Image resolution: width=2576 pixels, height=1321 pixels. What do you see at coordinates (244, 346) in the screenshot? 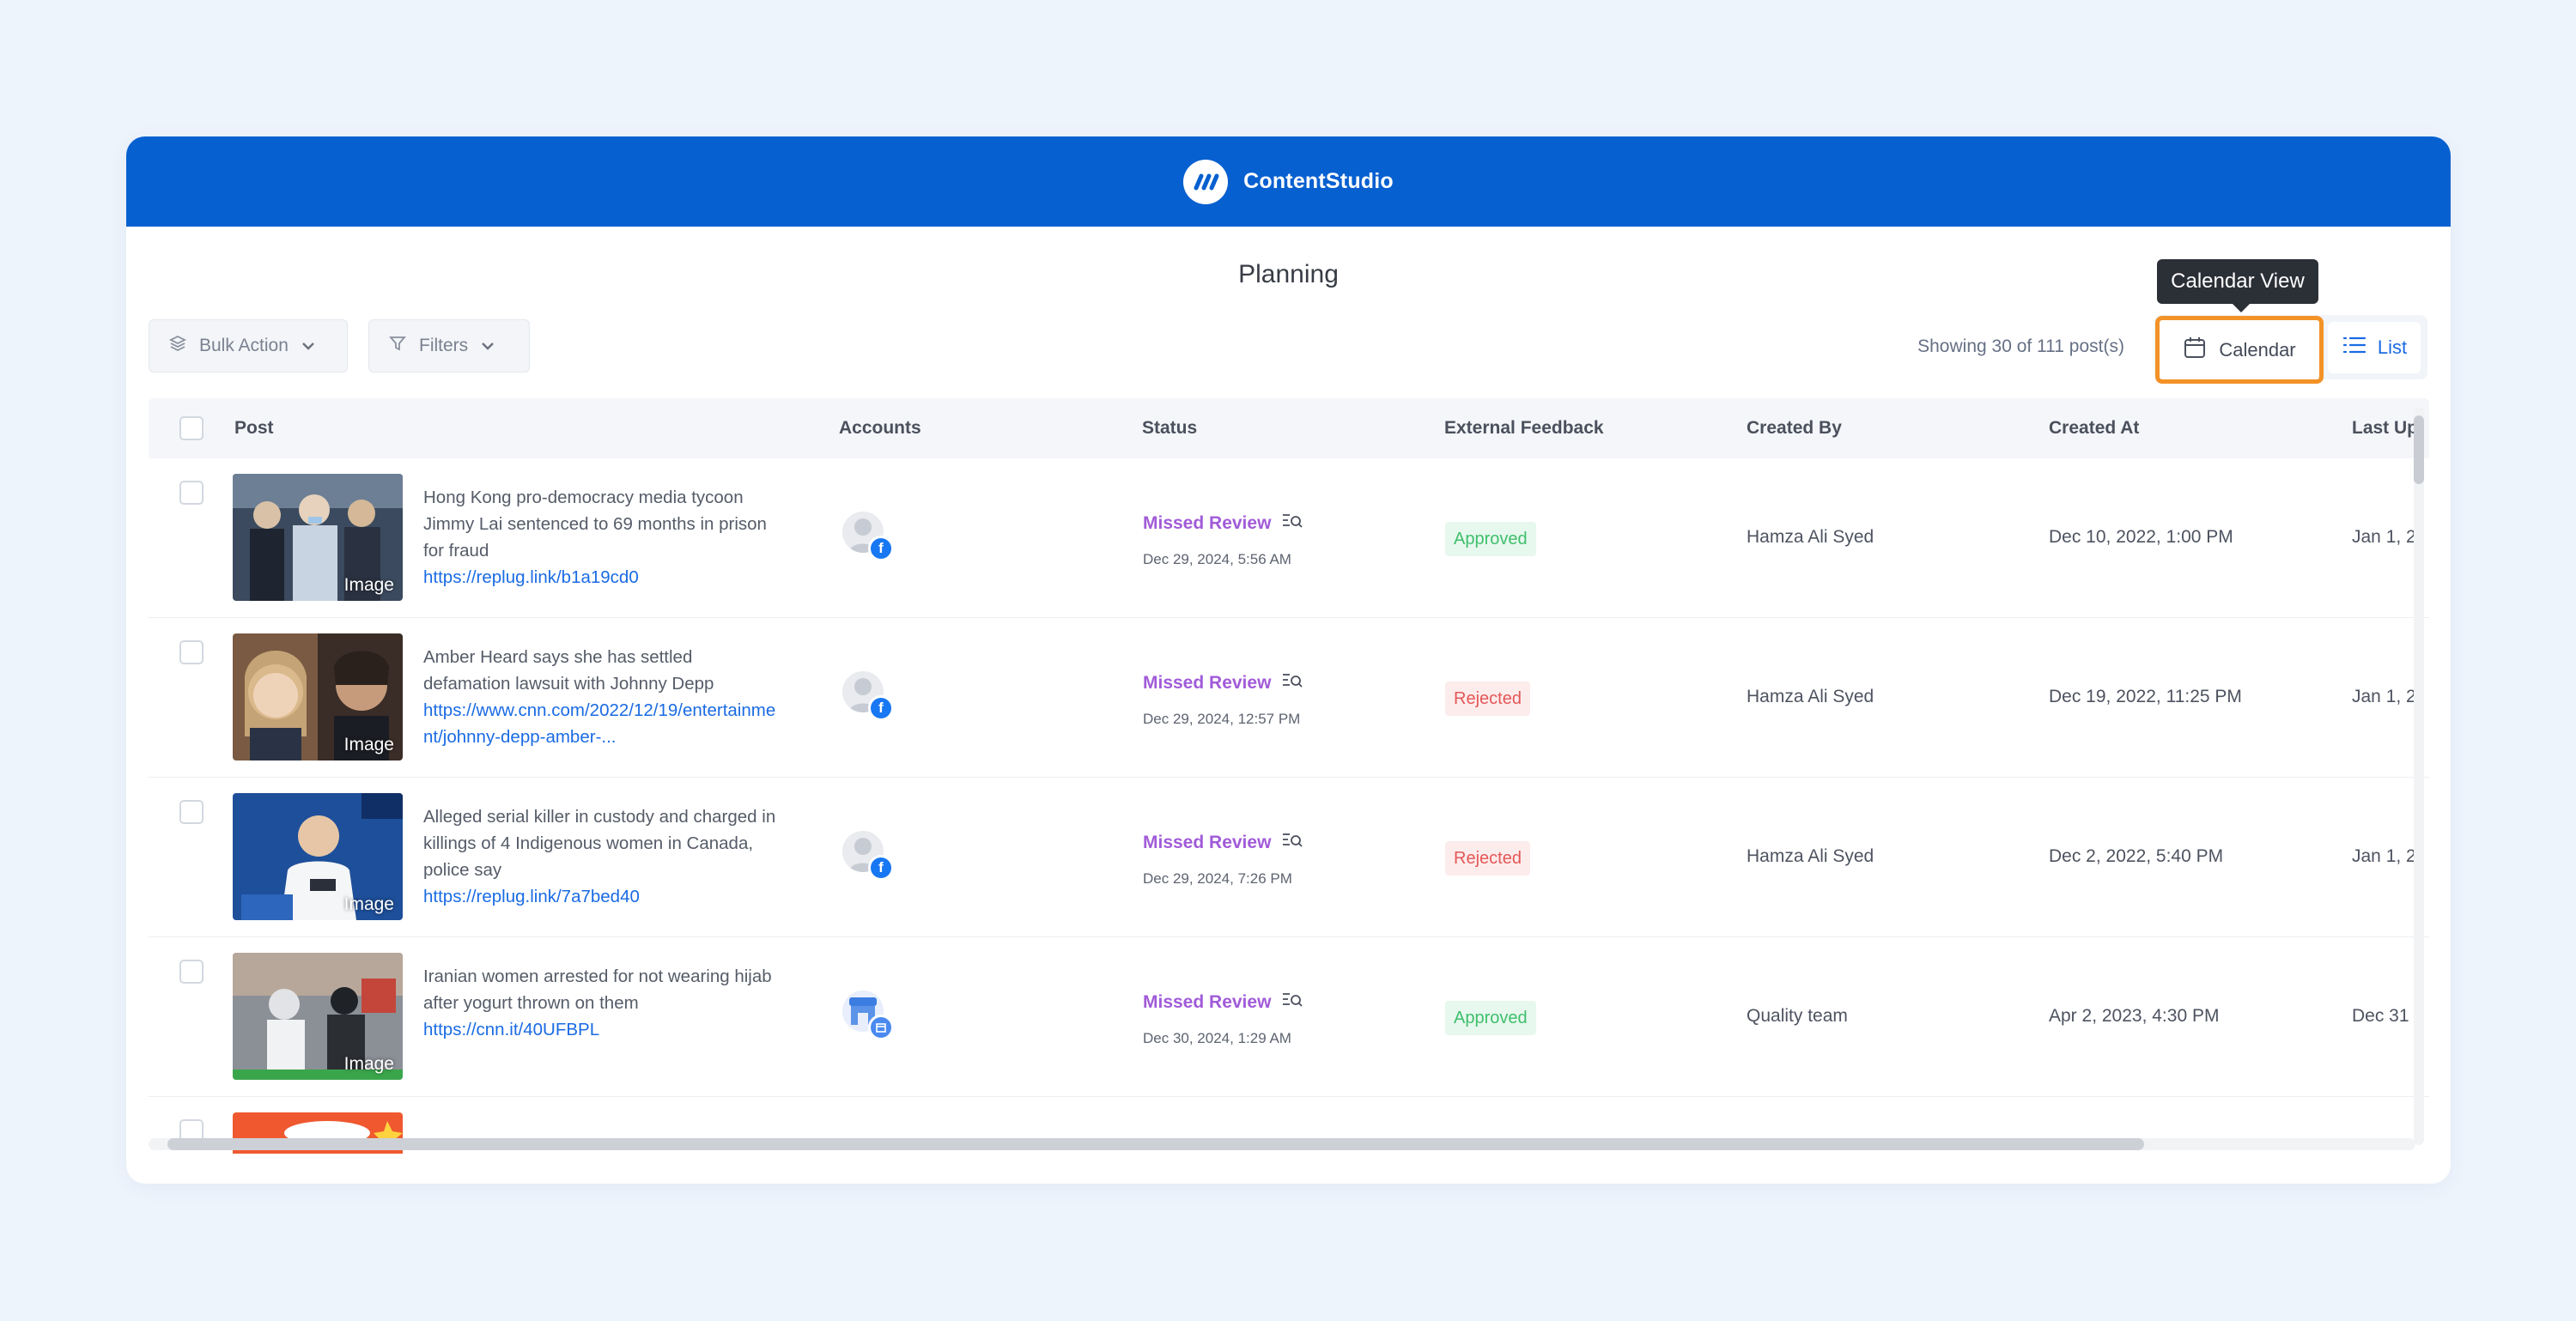
I see `bulk-action-label: Bulk Action` at bounding box center [244, 346].